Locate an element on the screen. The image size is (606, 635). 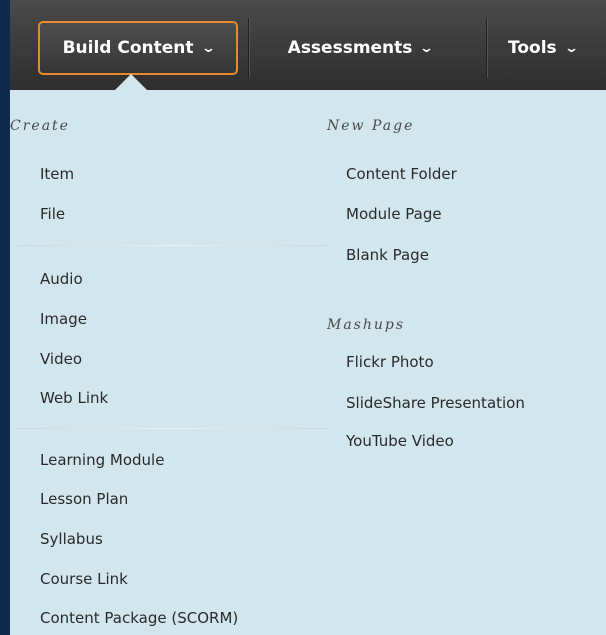
menu-item-item: Item is located at coordinates (57, 174).